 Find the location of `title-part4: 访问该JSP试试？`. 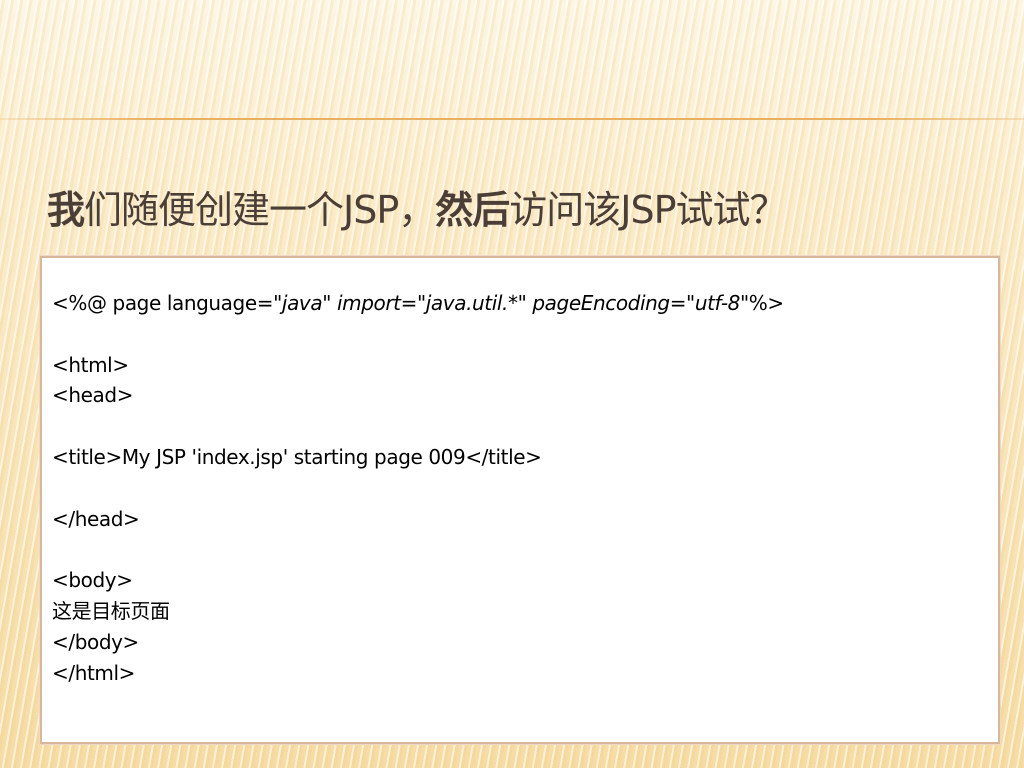

title-part4: 访问该JSP试试？ is located at coordinates (648, 210).